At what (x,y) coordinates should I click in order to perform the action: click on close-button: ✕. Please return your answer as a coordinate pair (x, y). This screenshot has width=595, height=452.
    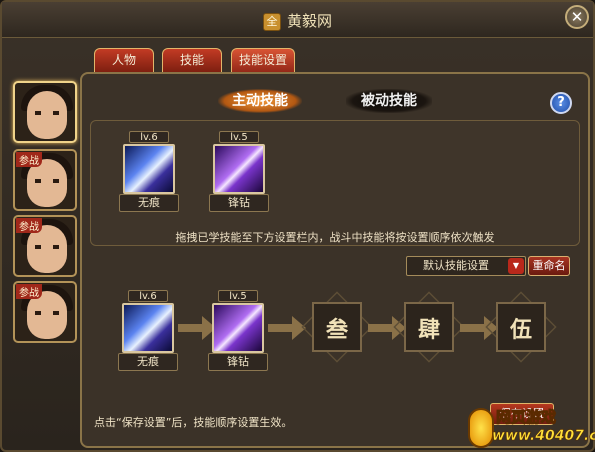
    Looking at the image, I should click on (577, 17).